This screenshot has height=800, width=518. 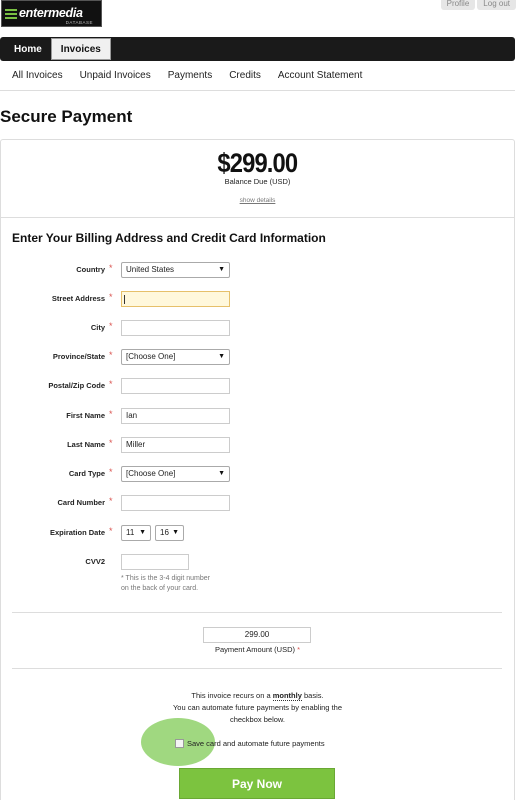 What do you see at coordinates (79, 22) in the screenshot?
I see `logo-subtitle: DATABASE` at bounding box center [79, 22].